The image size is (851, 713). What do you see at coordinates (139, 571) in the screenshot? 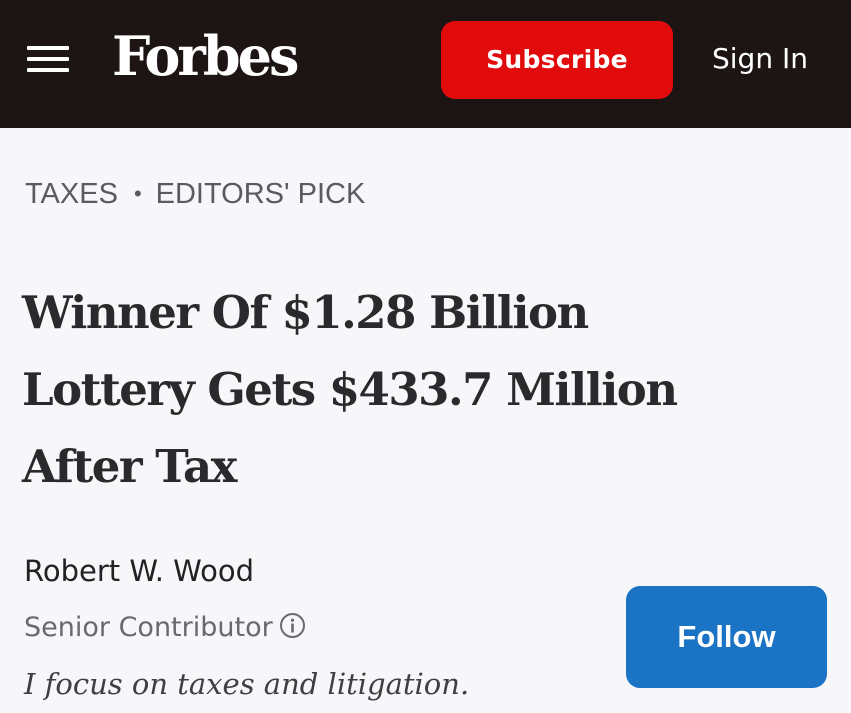
I see `author-name: Robert W. Wood` at bounding box center [139, 571].